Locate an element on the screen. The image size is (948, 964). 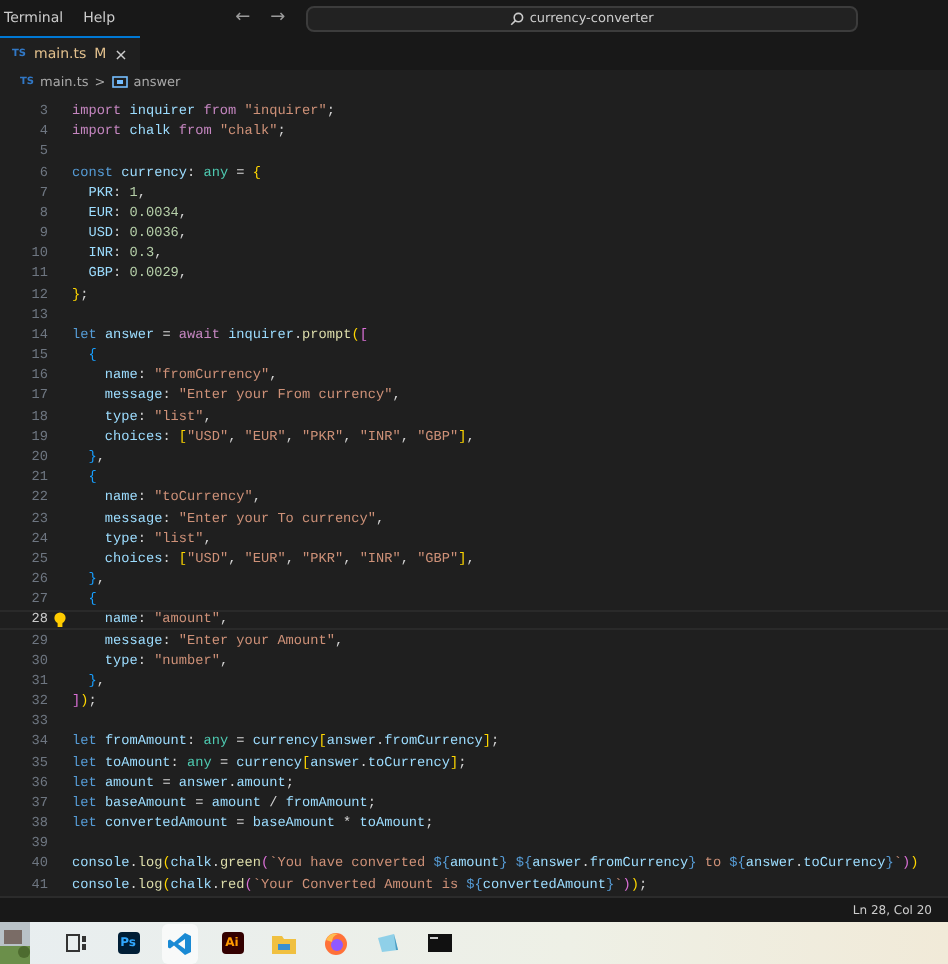
forward-button: → is located at coordinates (278, 18).